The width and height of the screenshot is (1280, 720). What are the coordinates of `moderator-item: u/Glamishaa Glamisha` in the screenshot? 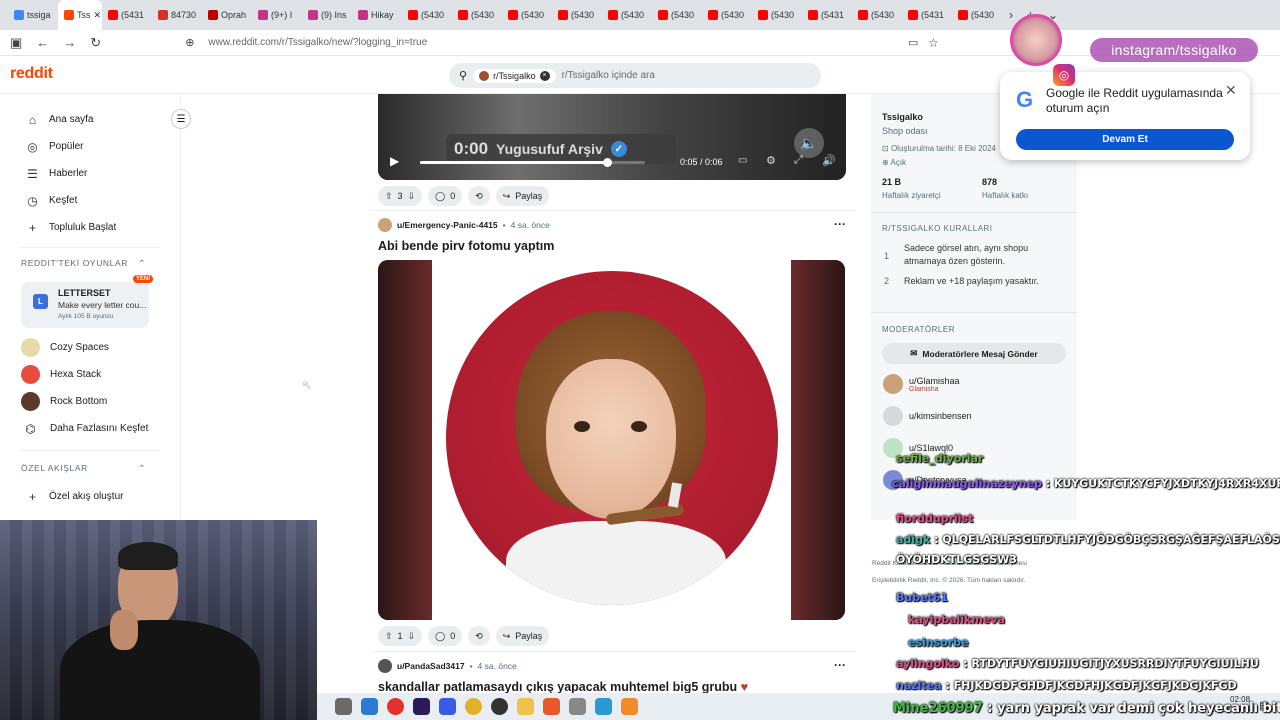 It's located at (974, 384).